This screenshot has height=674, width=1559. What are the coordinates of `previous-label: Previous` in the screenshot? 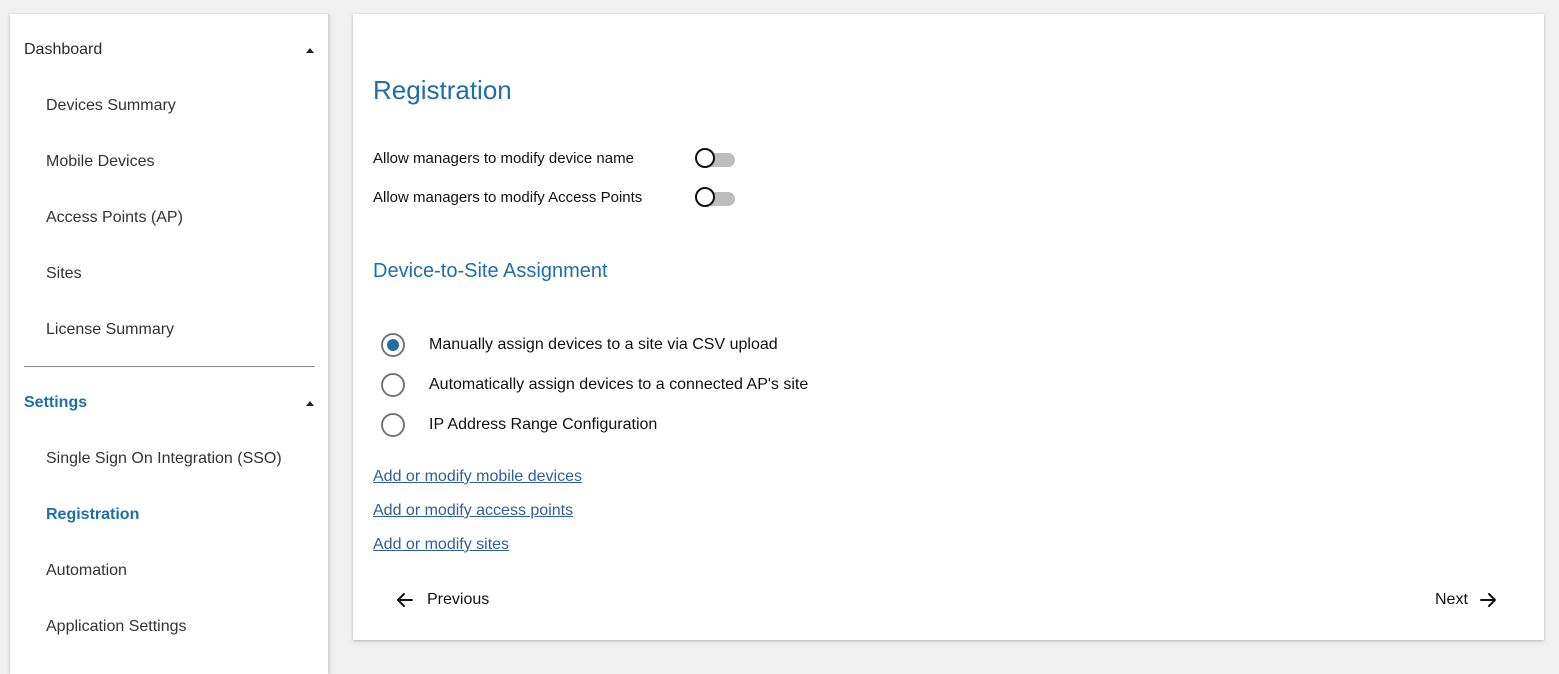 It's located at (458, 599).